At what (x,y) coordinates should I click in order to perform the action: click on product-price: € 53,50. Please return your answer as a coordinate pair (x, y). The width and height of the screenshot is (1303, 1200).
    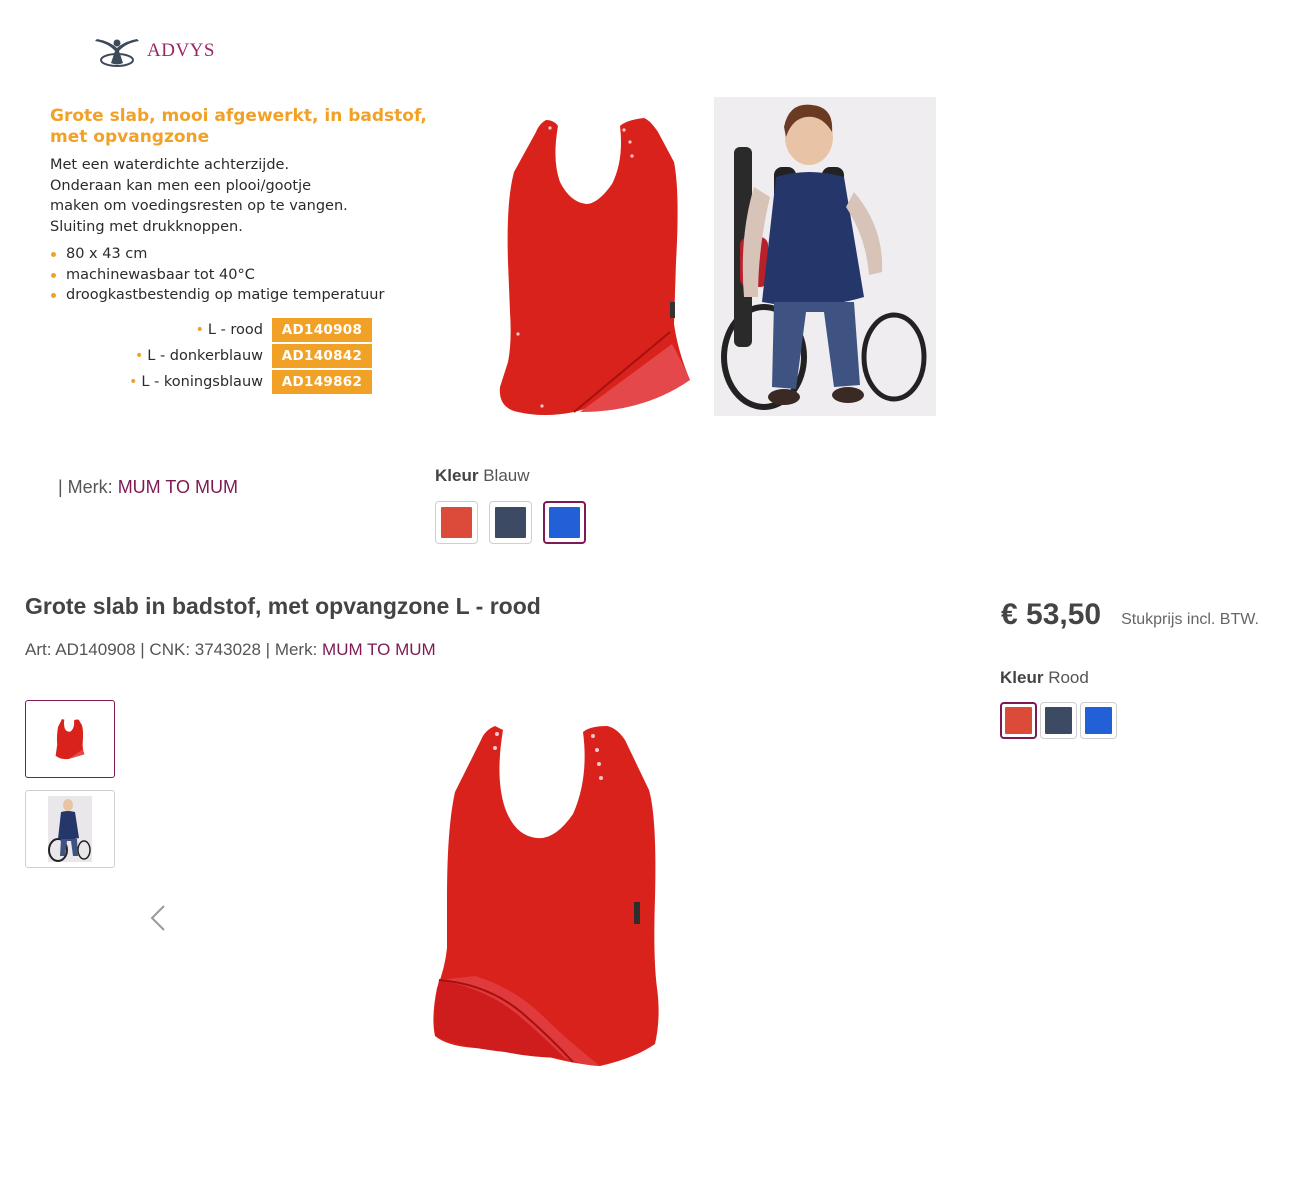
    Looking at the image, I should click on (1051, 614).